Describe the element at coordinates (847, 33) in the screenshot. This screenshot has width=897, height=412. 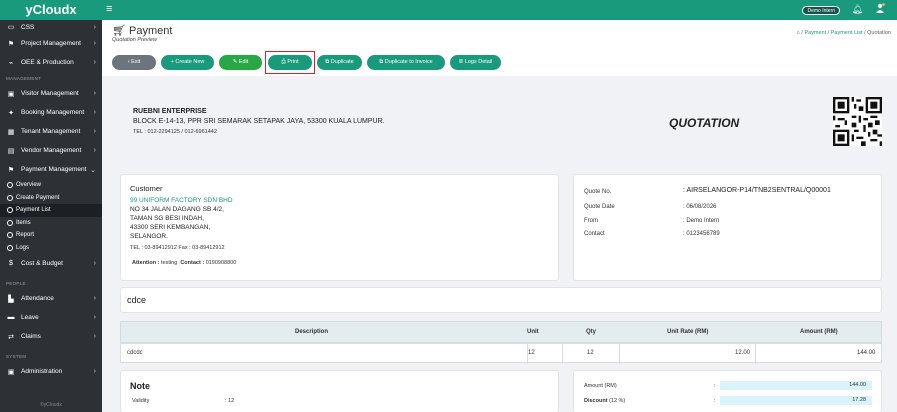
I see `breadcrumb-payment-list: Payment List` at that location.